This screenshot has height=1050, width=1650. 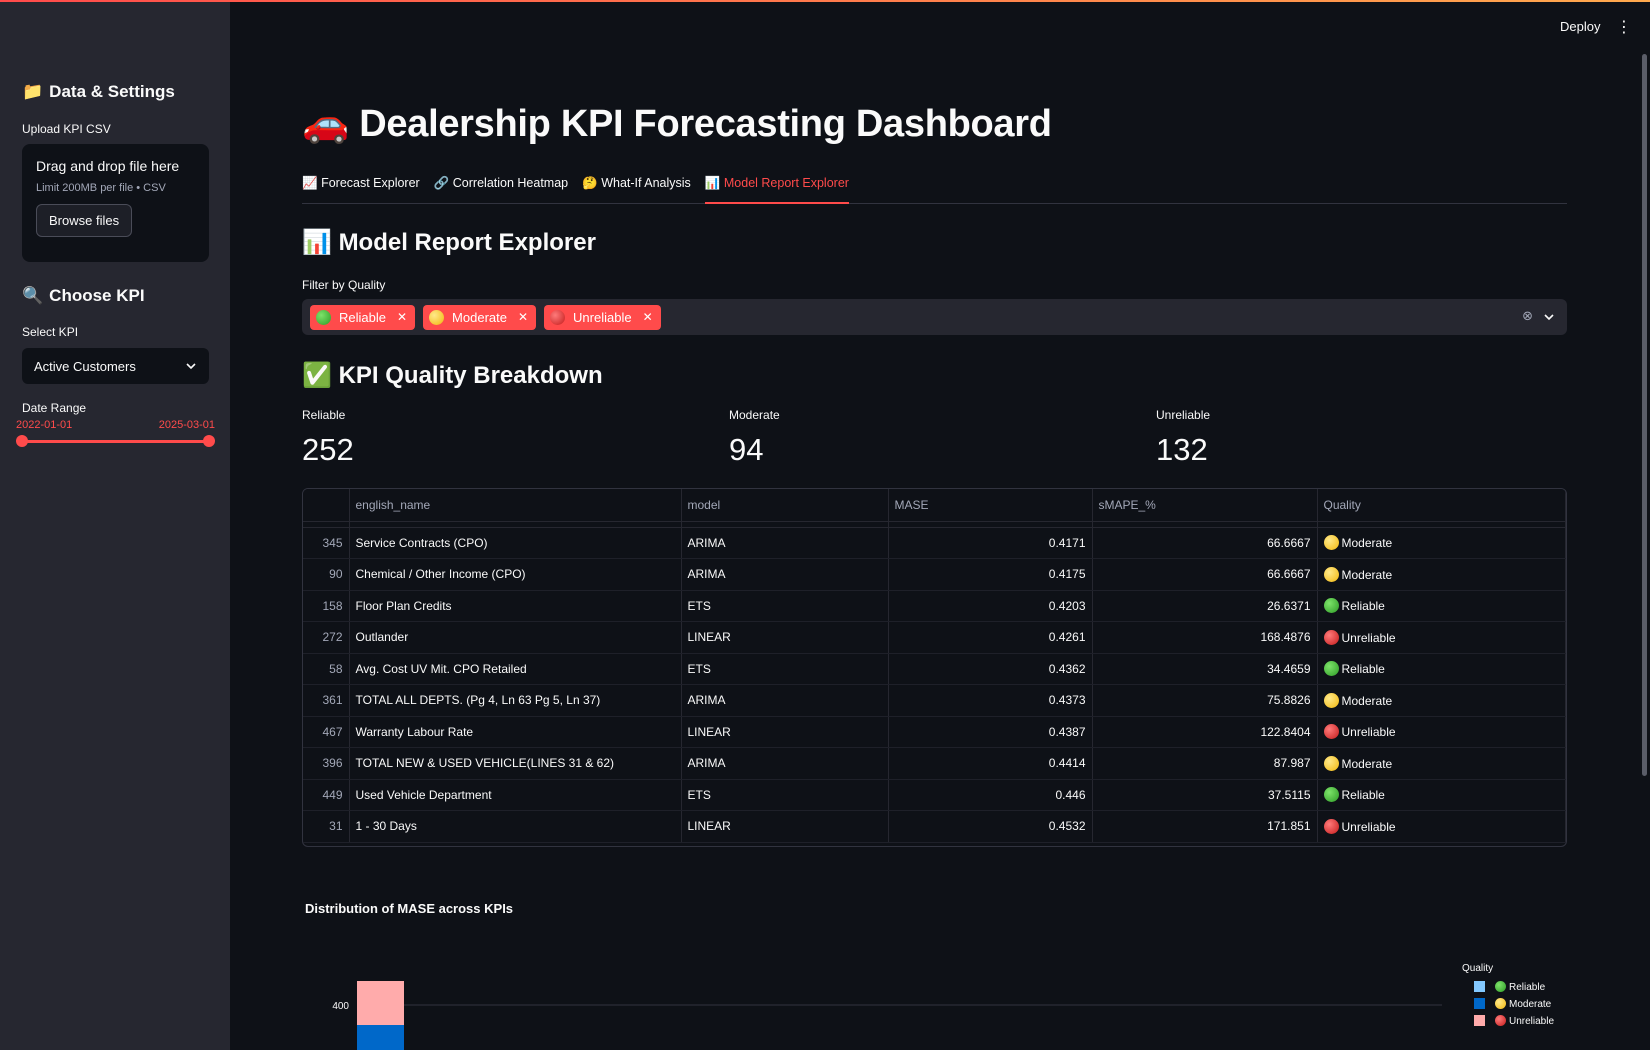 What do you see at coordinates (990, 505) in the screenshot?
I see `column-header: MASE` at bounding box center [990, 505].